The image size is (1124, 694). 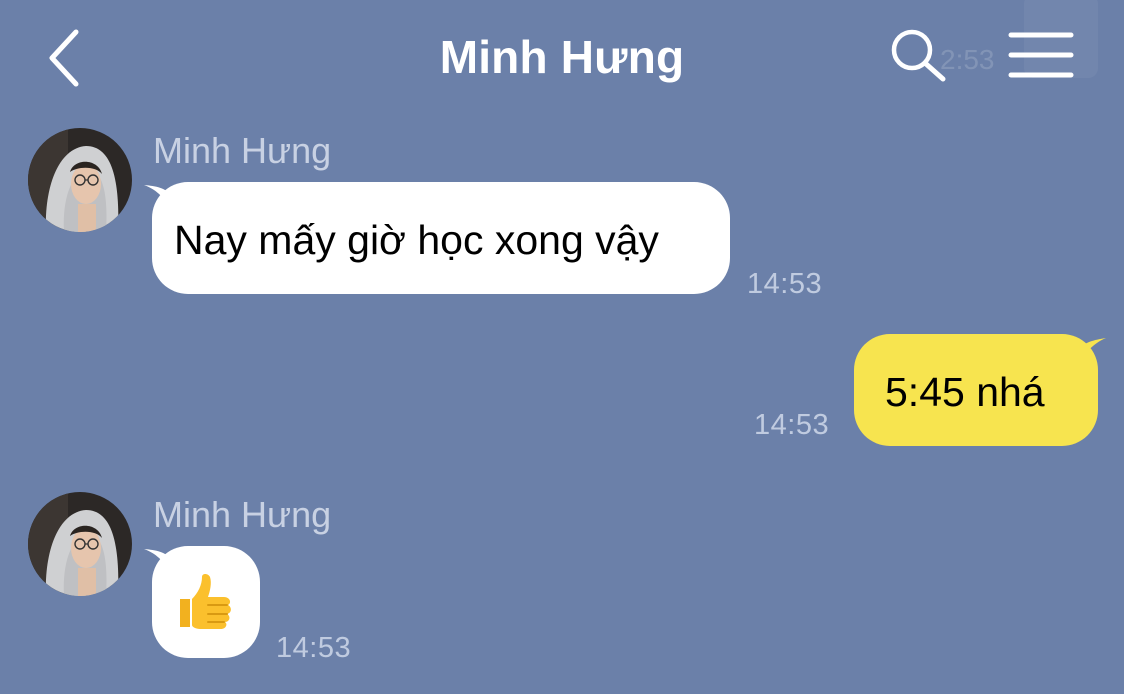 I want to click on message-bubble-incoming: Nay mấy giờ học xong vậy, so click(x=441, y=238).